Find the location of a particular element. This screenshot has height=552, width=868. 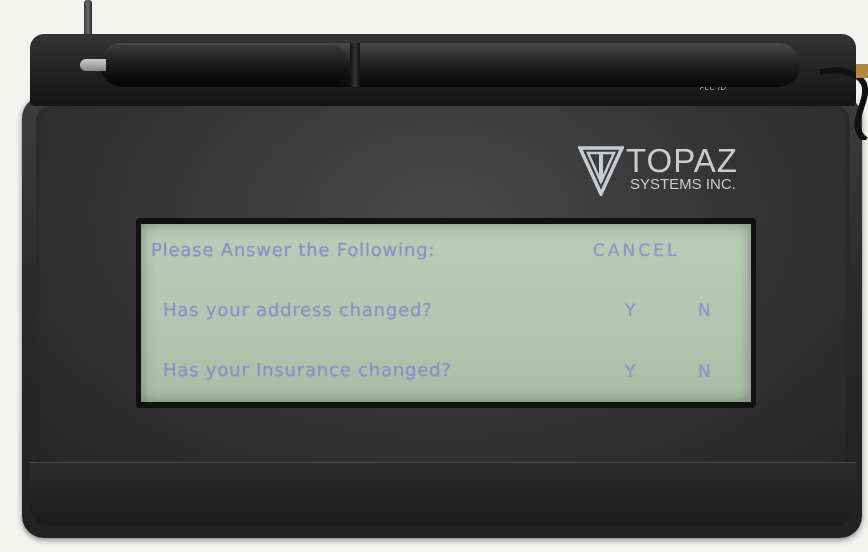

topaz-logo: TOPAZ SYSTEMS INC. is located at coordinates (668, 172).